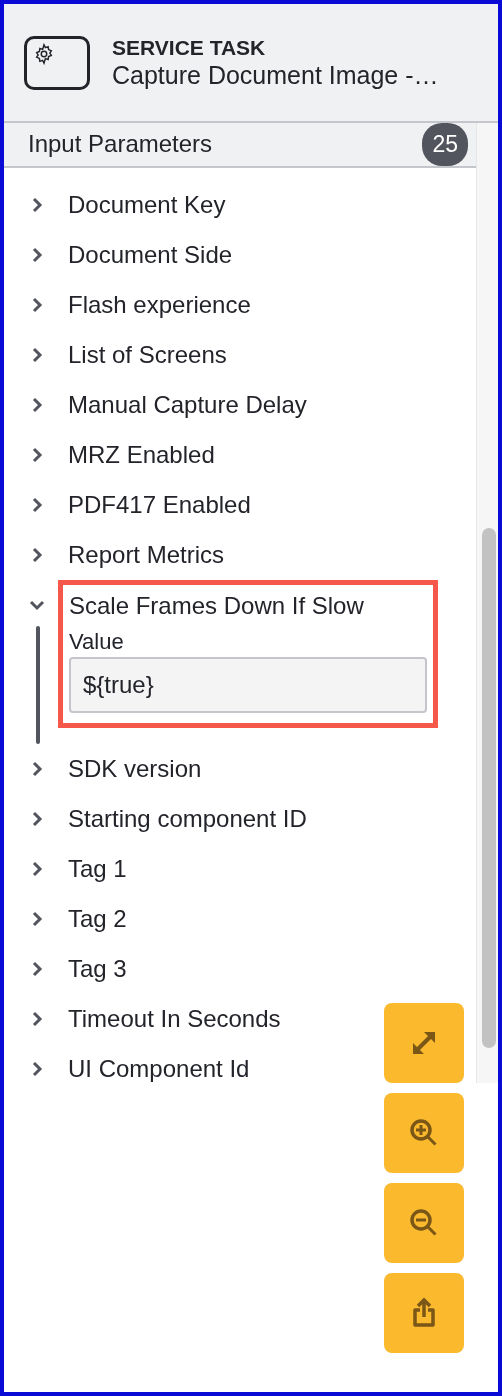 Image resolution: width=502 pixels, height=1396 pixels. What do you see at coordinates (149, 504) in the screenshot?
I see `parameter-name: PDF417 Enabled` at bounding box center [149, 504].